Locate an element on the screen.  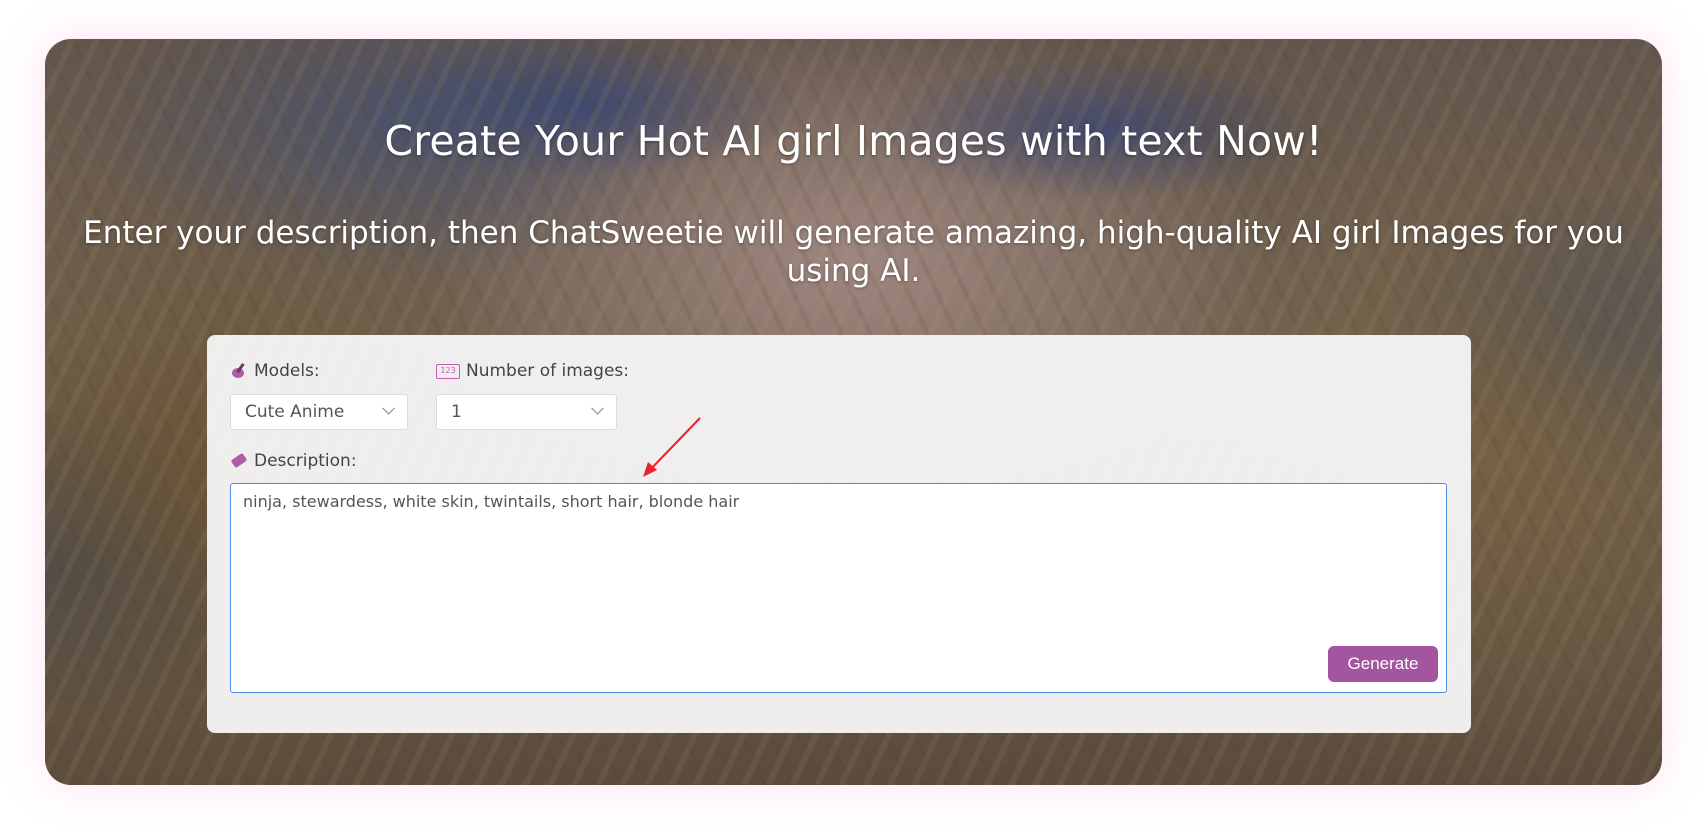
number-of-images-label: 123 Number of images: is located at coordinates (532, 371).